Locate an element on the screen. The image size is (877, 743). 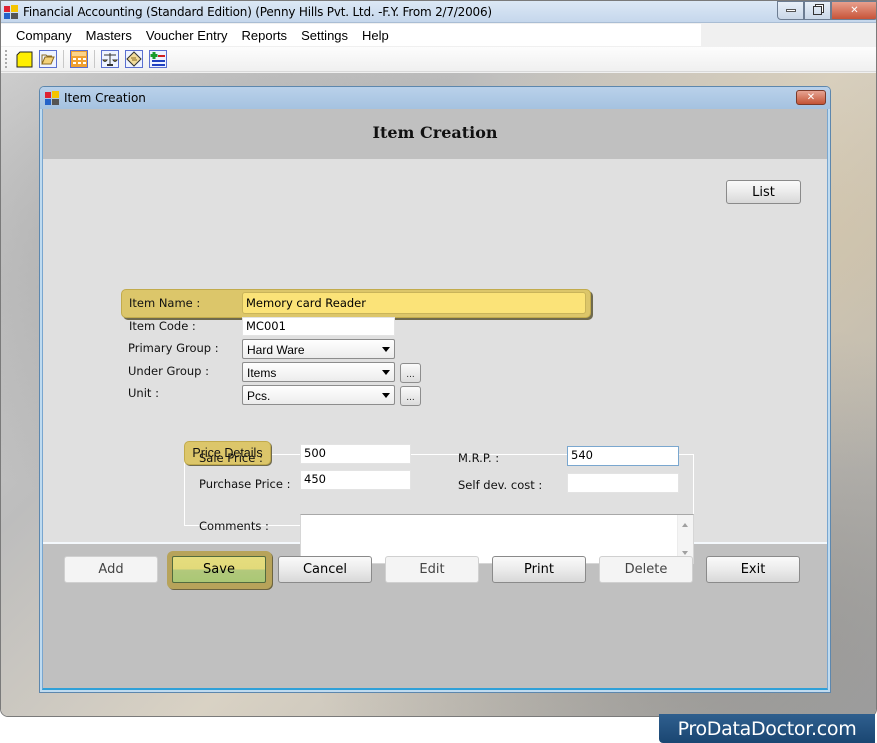
scroll-down-icon is located at coordinates (685, 553).